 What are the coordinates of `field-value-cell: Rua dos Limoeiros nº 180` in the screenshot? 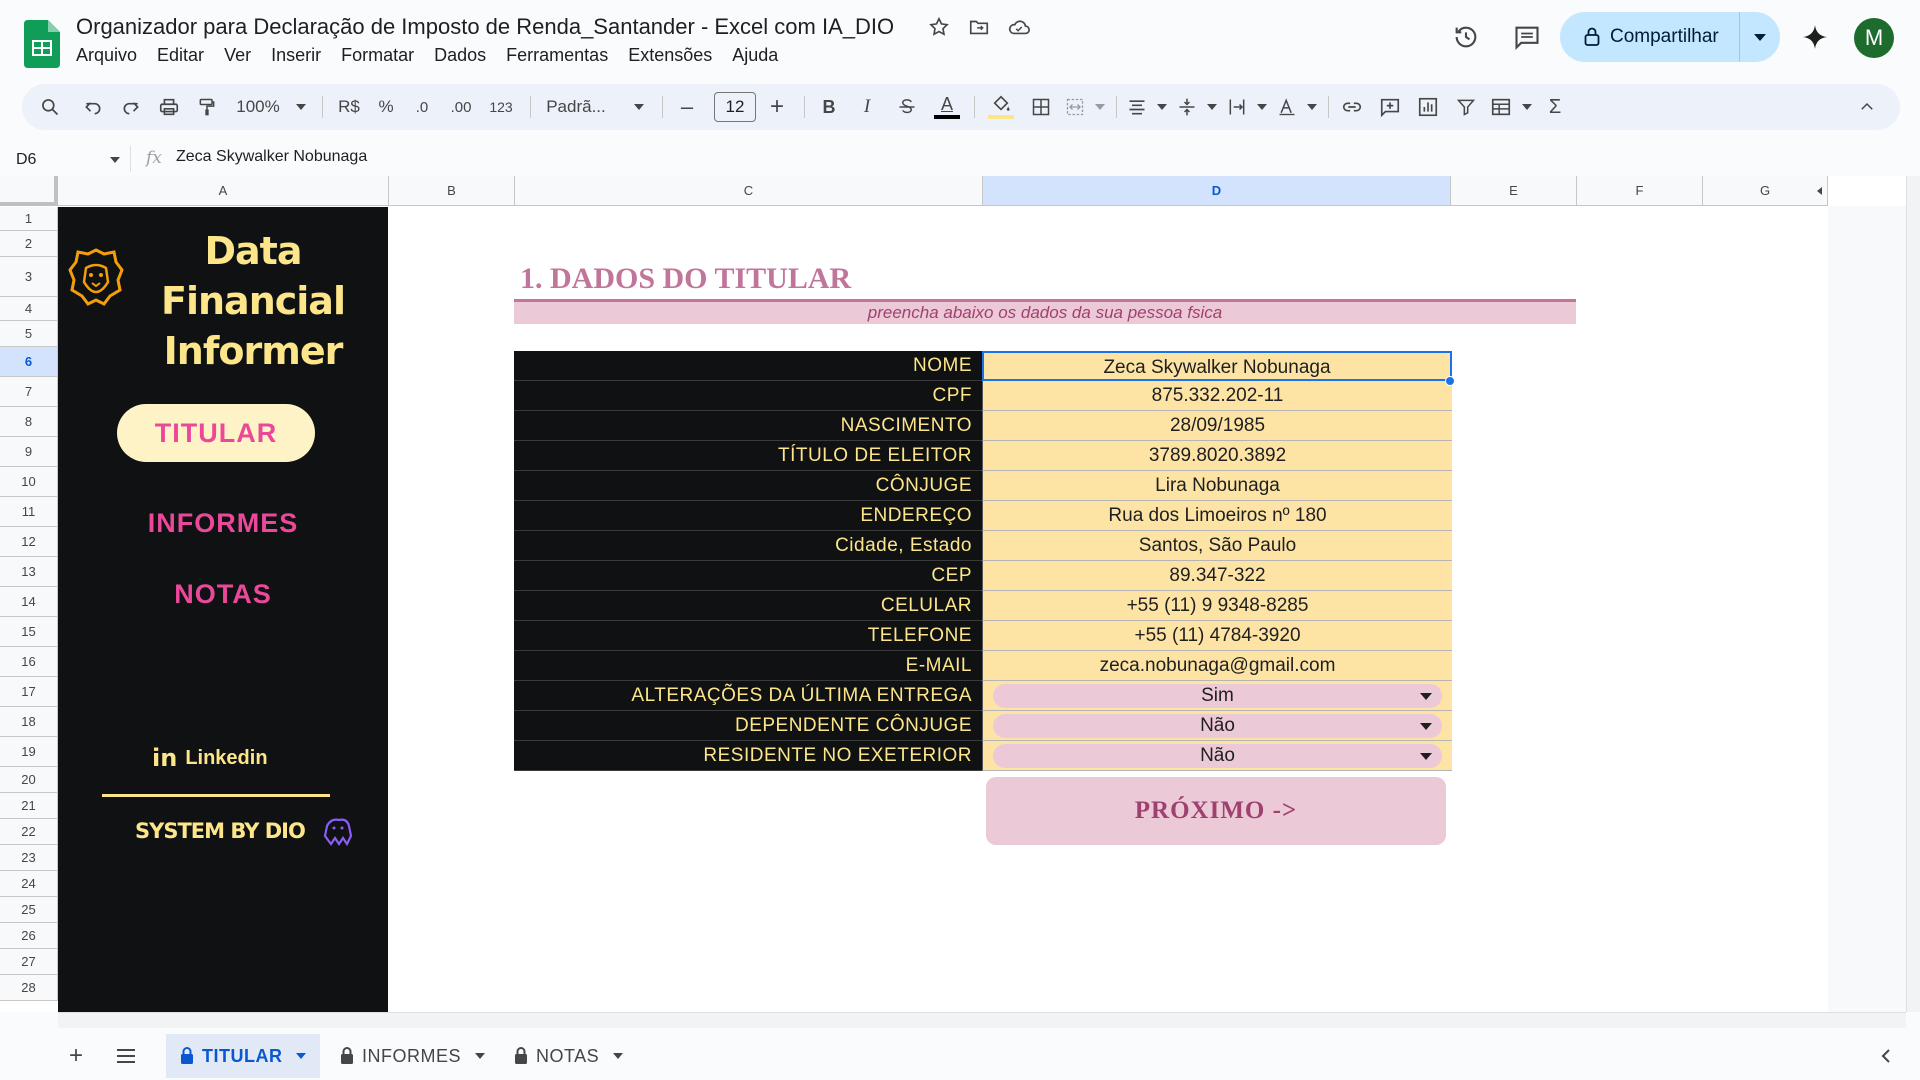 It's located at (1217, 516).